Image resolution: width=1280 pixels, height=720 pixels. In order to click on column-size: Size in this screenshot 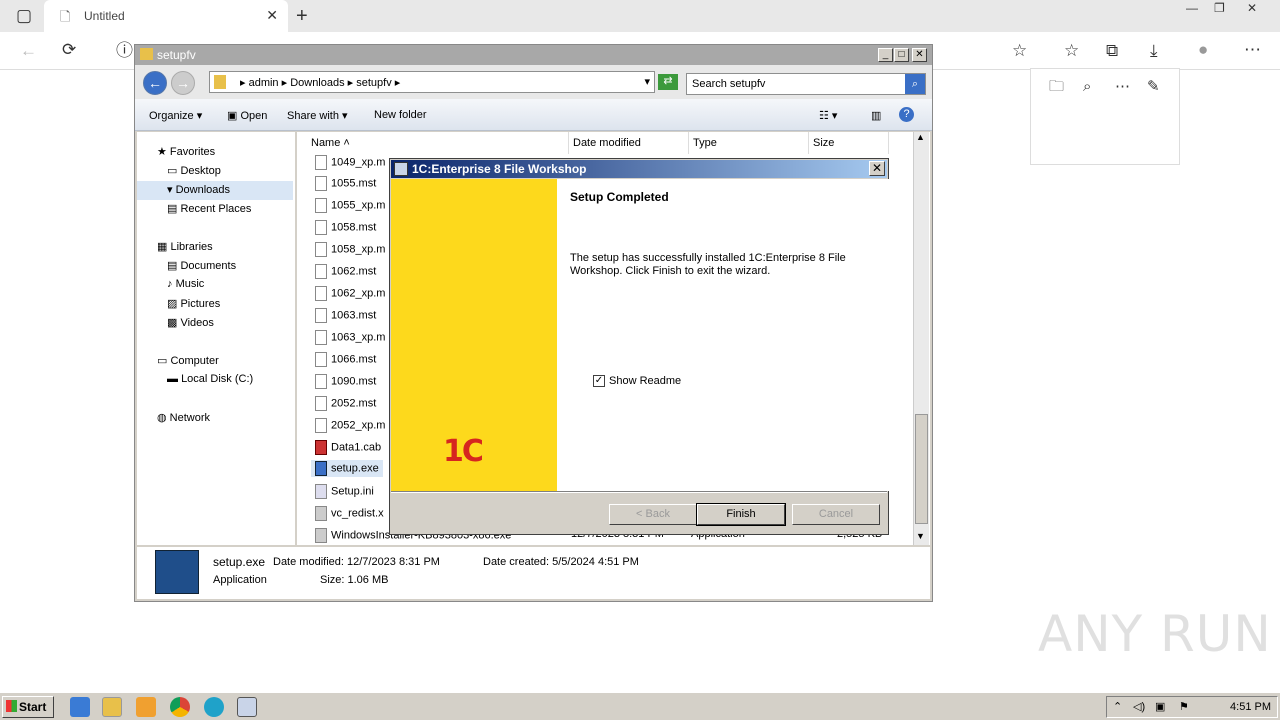, I will do `click(849, 143)`.